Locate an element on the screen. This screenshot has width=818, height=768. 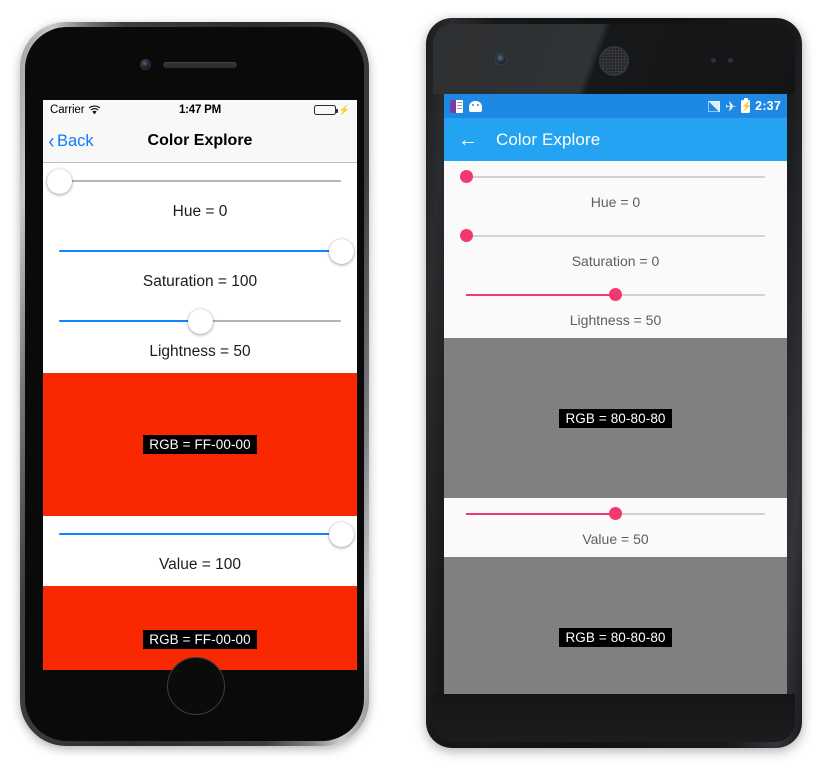
android-value-controls: Value = 50 is located at coordinates (615, 527).